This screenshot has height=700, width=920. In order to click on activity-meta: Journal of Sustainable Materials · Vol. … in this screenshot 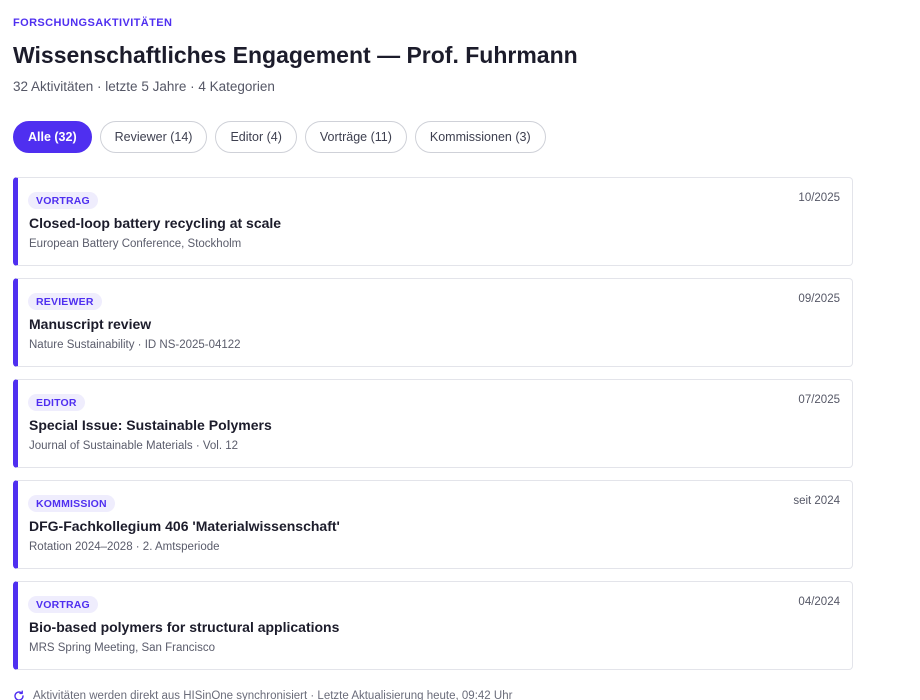, I will do `click(134, 446)`.